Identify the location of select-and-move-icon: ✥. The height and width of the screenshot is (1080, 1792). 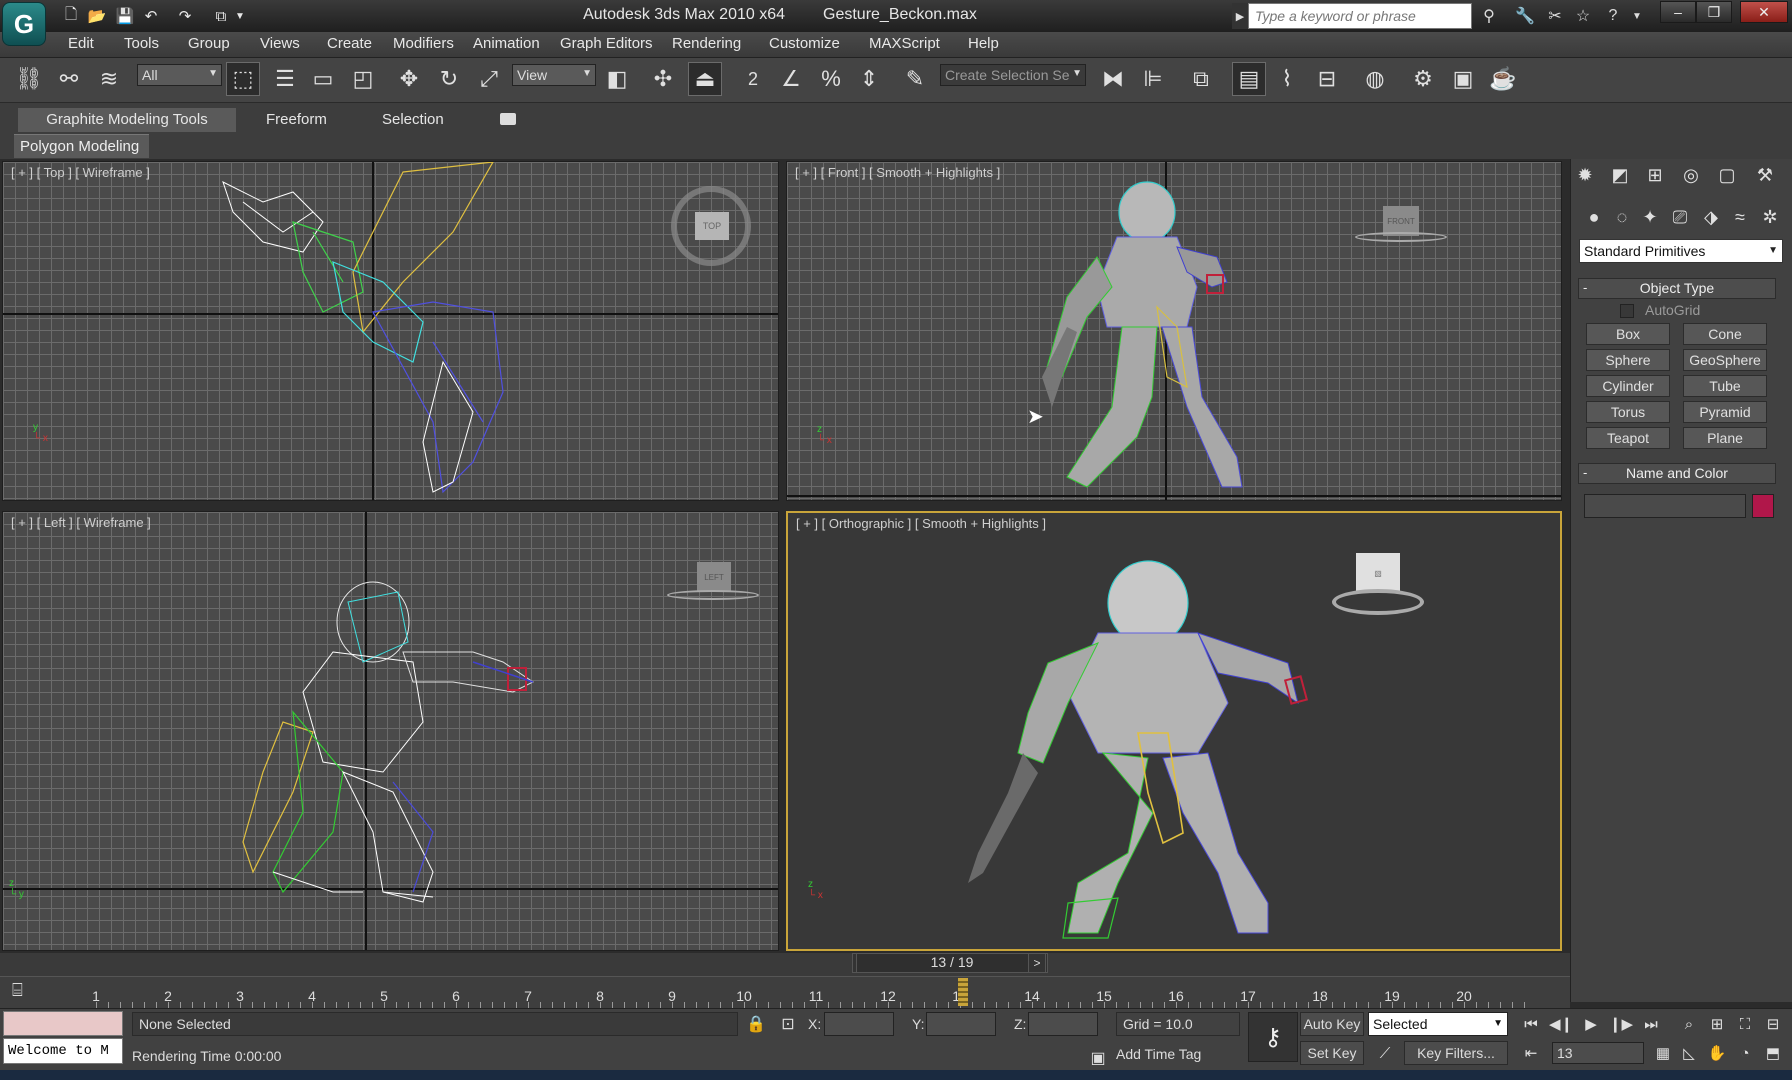
(409, 79).